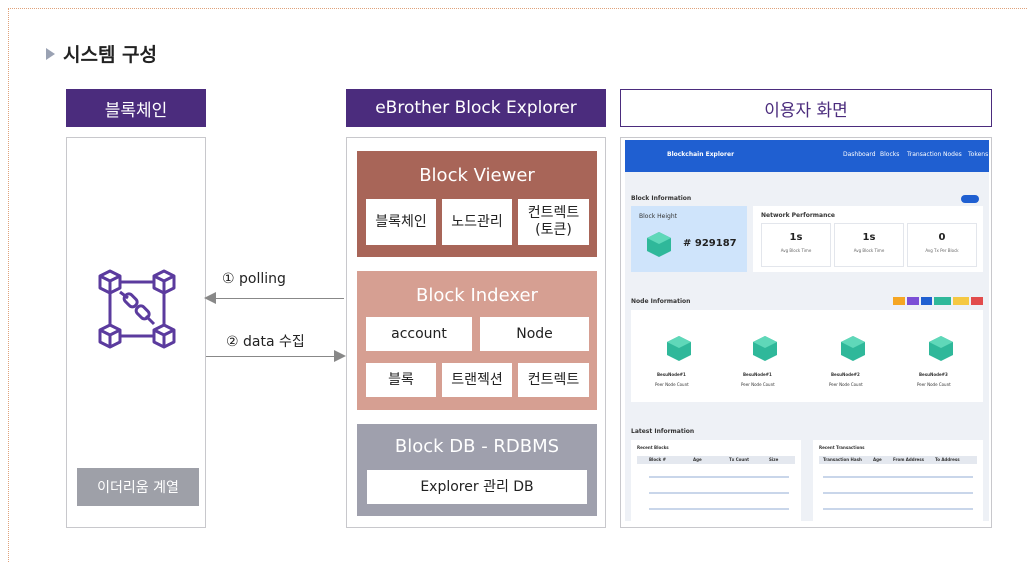  Describe the element at coordinates (653, 447) in the screenshot. I see `mock-recent-blocks-label: Recent Blocks` at that location.